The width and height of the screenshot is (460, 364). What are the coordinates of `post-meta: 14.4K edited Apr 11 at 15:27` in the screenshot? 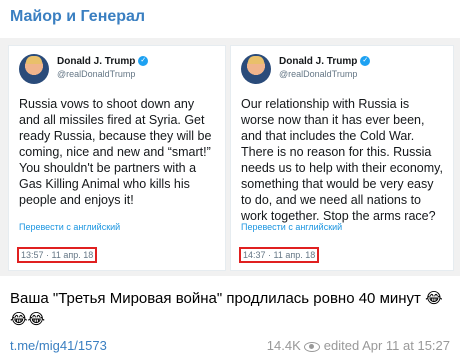 It's located at (358, 345).